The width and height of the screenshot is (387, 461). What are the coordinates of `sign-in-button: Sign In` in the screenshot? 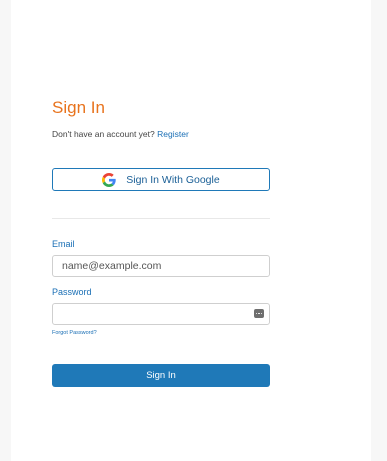 It's located at (161, 375).